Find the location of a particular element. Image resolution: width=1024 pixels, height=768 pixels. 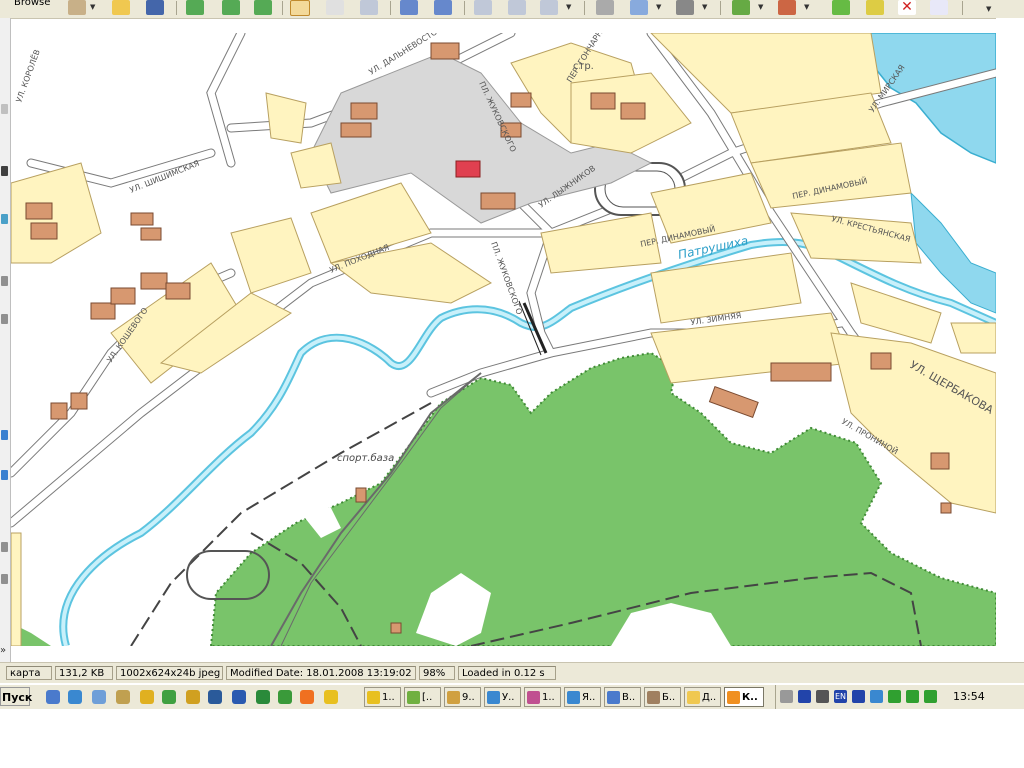

map-label: стр. is located at coordinates (583, 66).